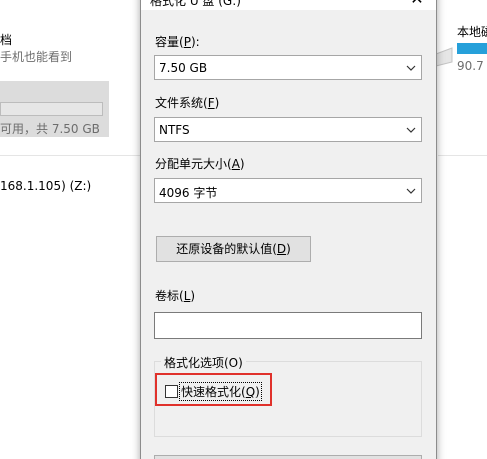  I want to click on background-usage-bar, so click(51, 109).